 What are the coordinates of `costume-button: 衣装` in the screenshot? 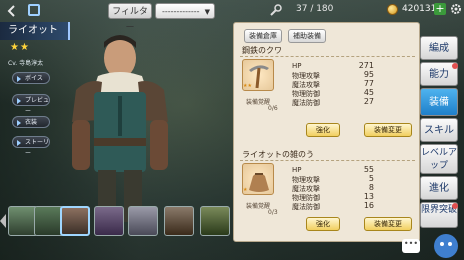 It's located at (31, 122).